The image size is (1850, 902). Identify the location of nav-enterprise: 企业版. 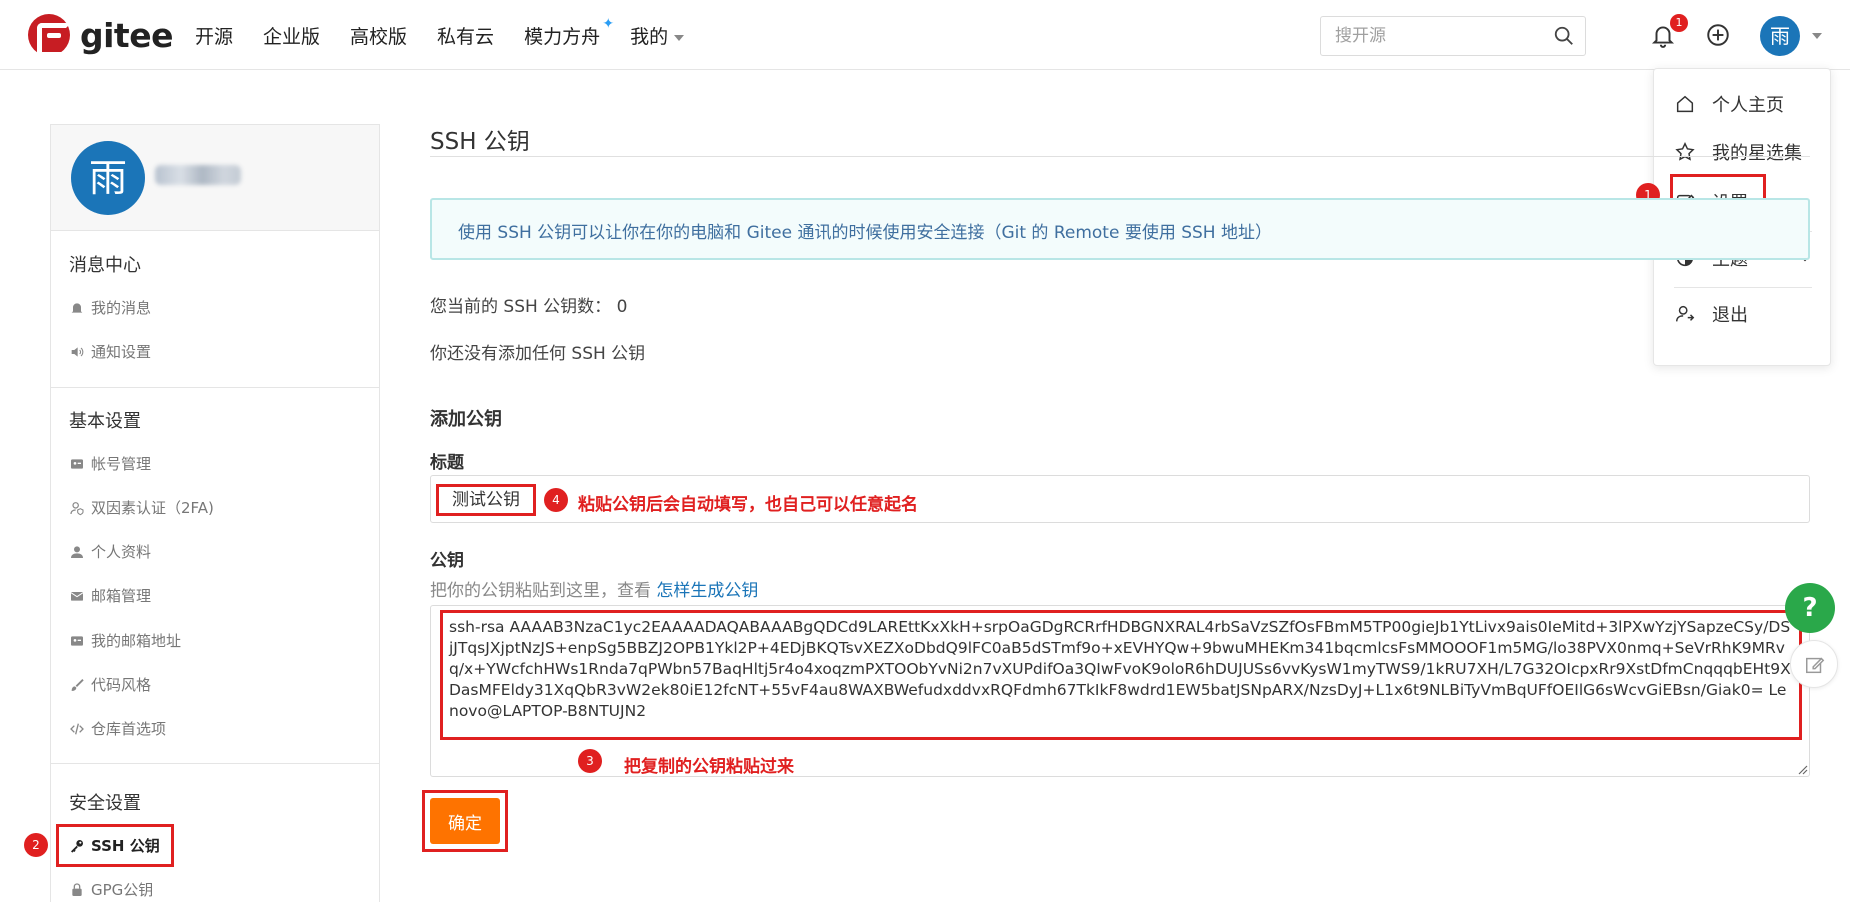
(291, 35).